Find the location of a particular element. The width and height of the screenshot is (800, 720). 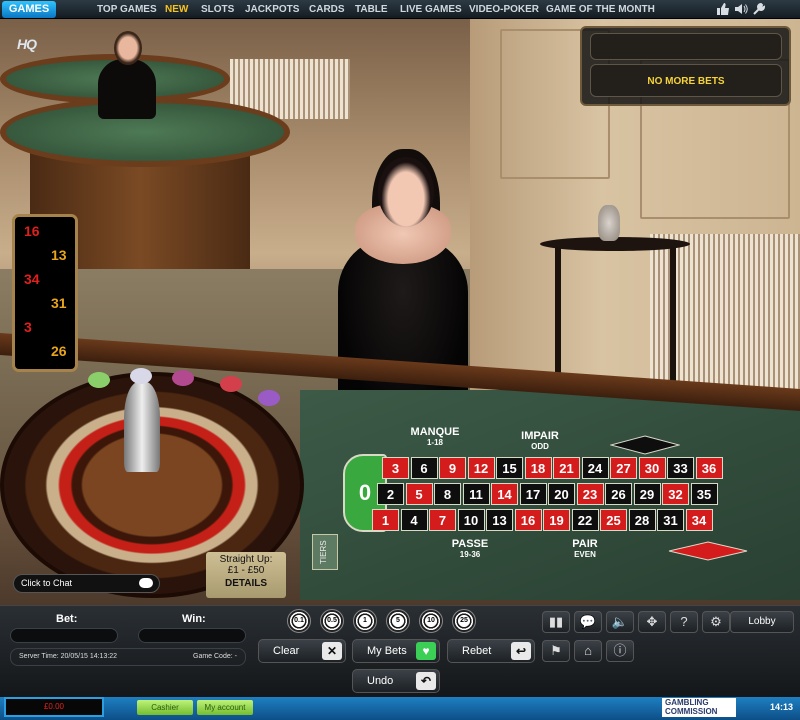

bet-amount-field is located at coordinates (64, 635).